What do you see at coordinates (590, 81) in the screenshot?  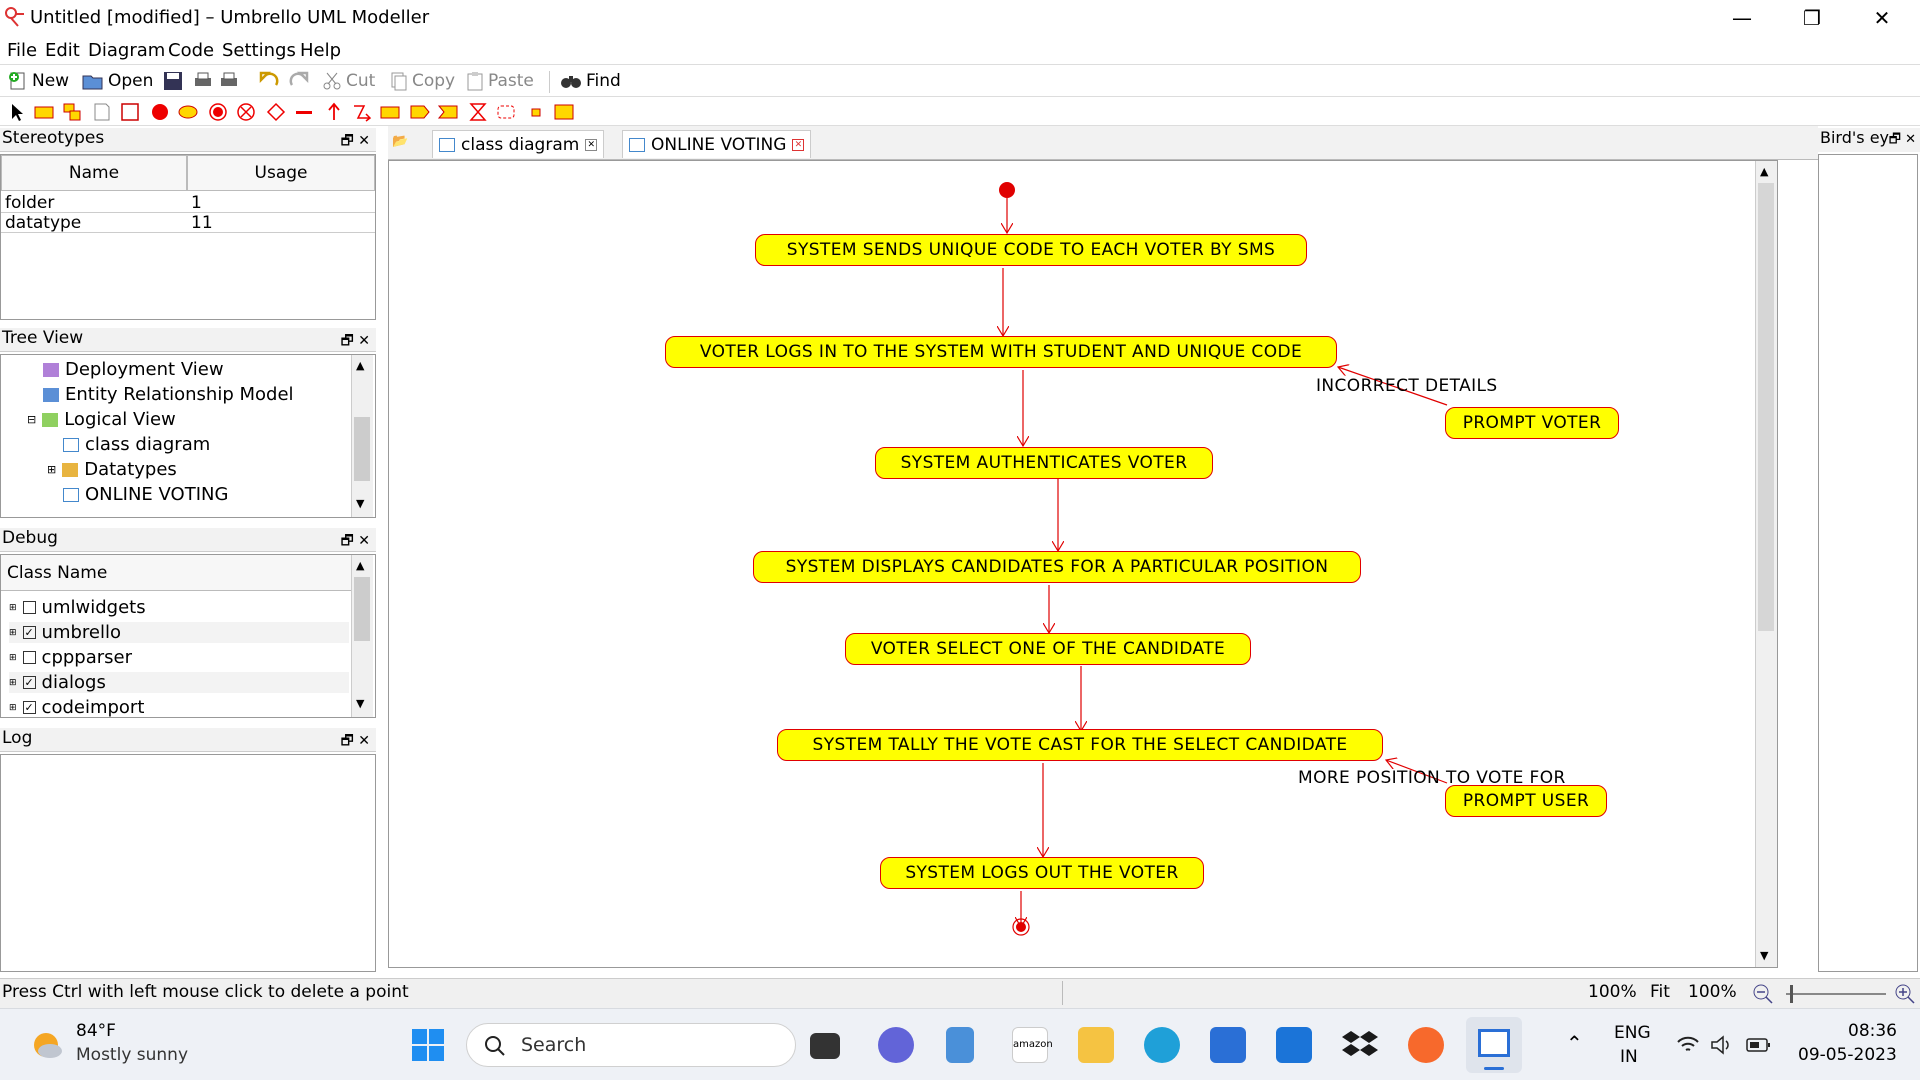 I see `find-button: Find` at bounding box center [590, 81].